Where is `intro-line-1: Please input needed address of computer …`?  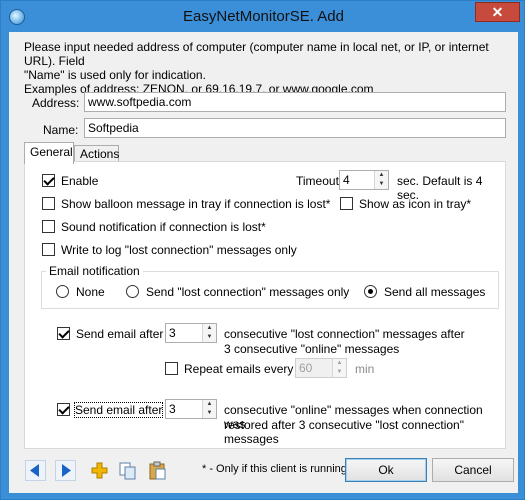 intro-line-1: Please input needed address of computer … is located at coordinates (256, 54).